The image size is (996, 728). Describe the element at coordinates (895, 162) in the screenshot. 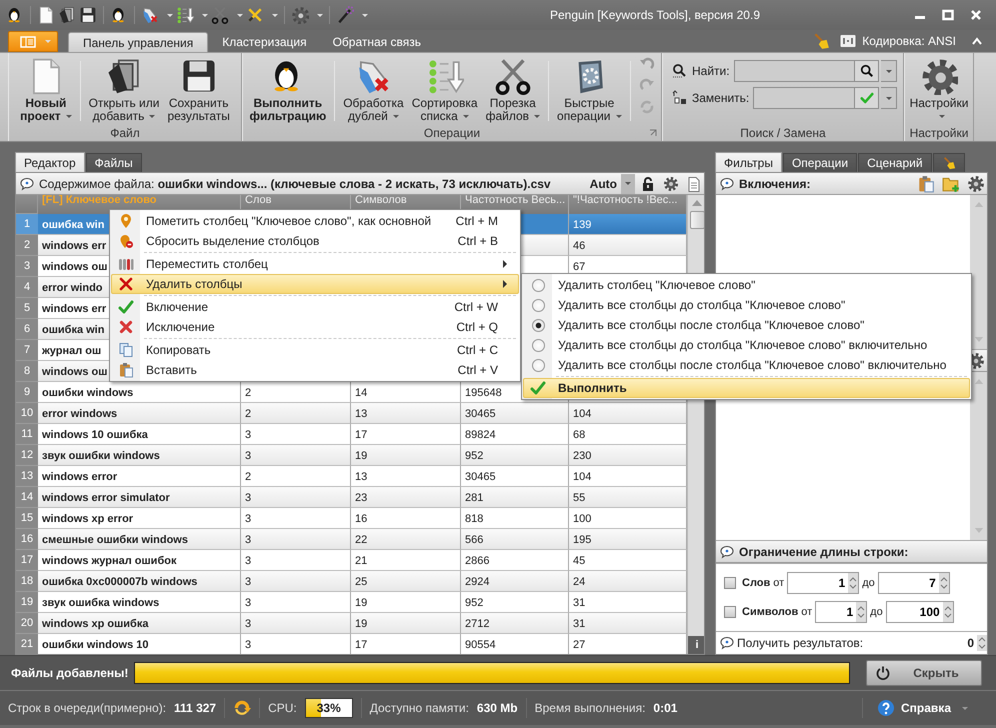

I see `filter-tab: Сценарий` at that location.